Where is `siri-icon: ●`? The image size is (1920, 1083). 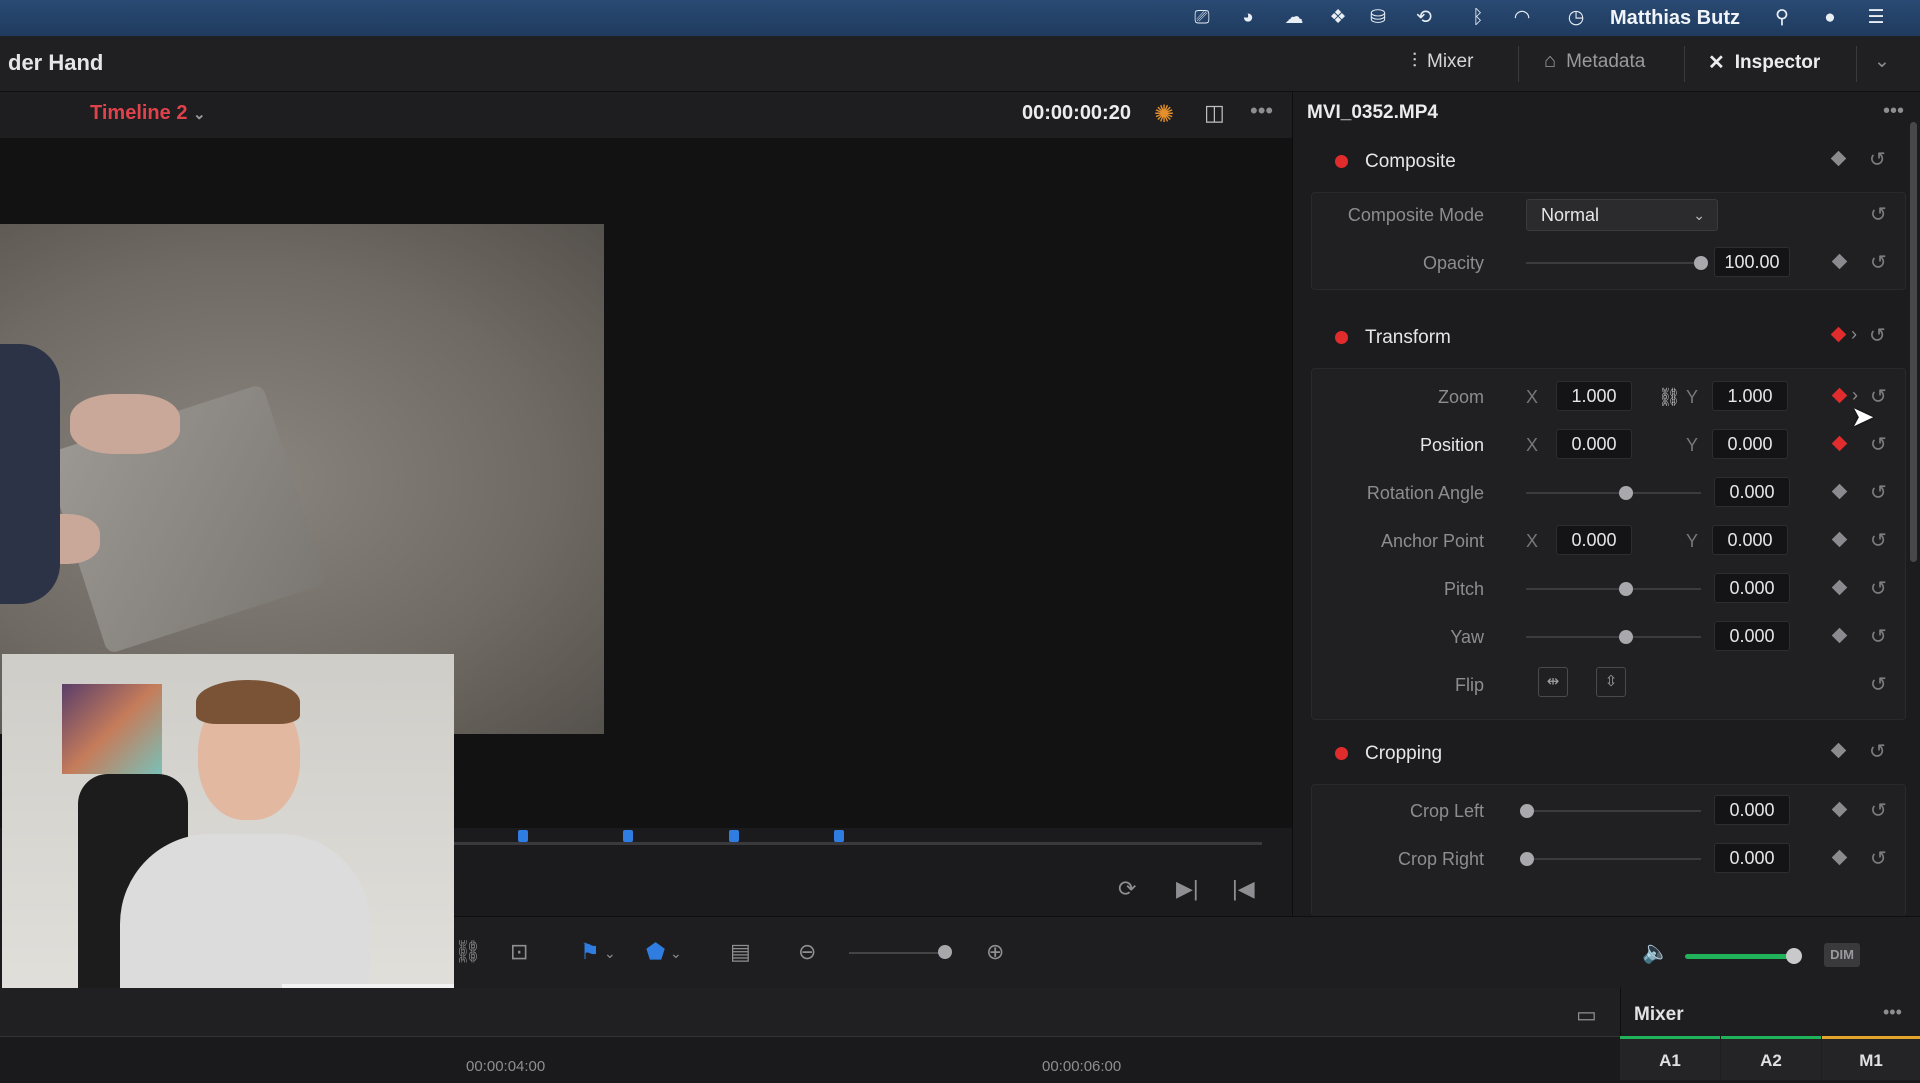
siri-icon: ● is located at coordinates (1830, 18).